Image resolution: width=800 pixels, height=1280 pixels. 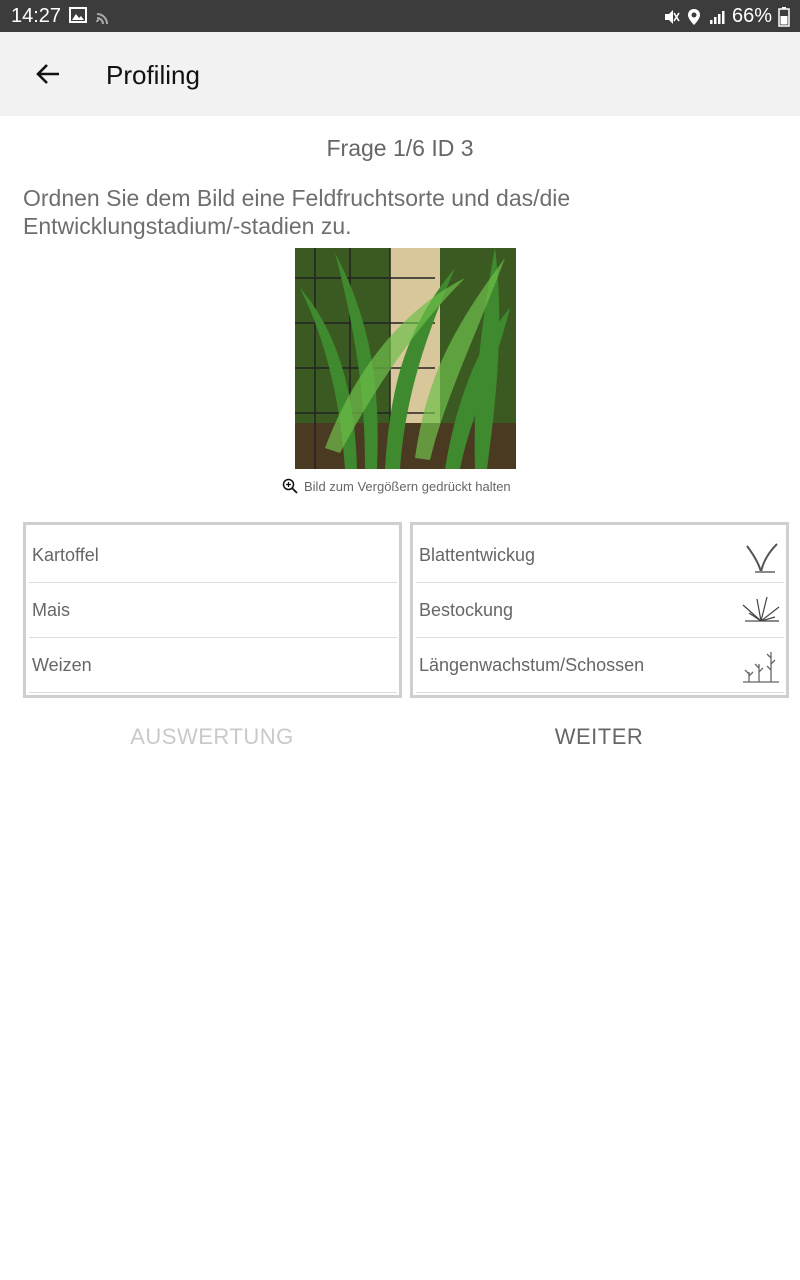 I want to click on back-button, so click(x=48, y=74).